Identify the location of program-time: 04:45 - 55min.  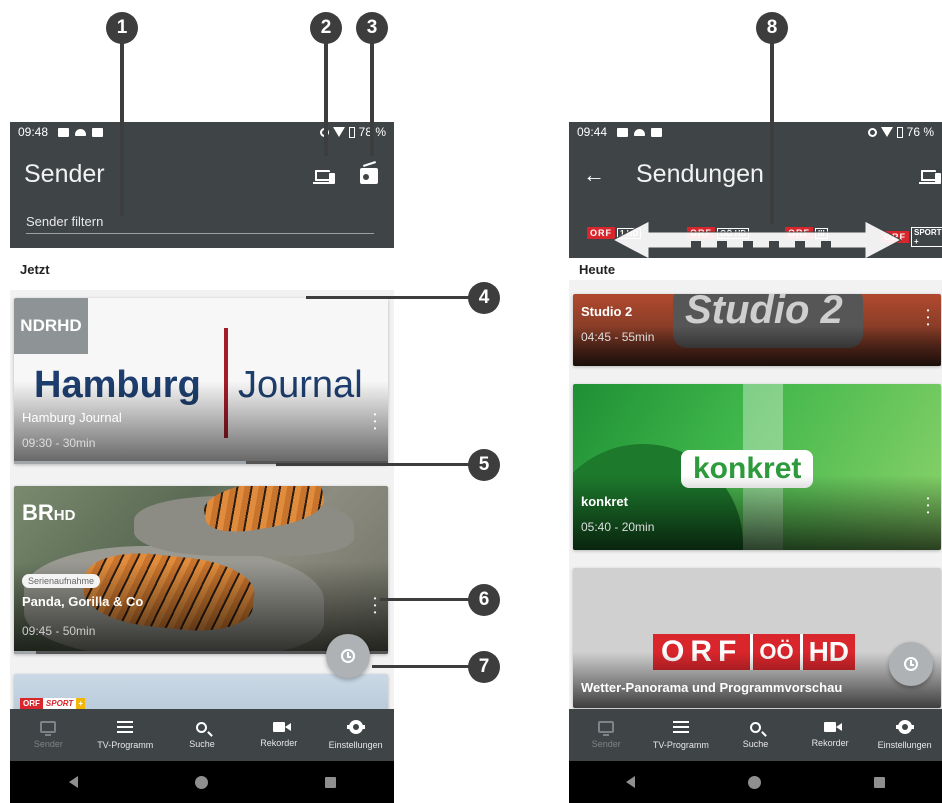
(618, 337).